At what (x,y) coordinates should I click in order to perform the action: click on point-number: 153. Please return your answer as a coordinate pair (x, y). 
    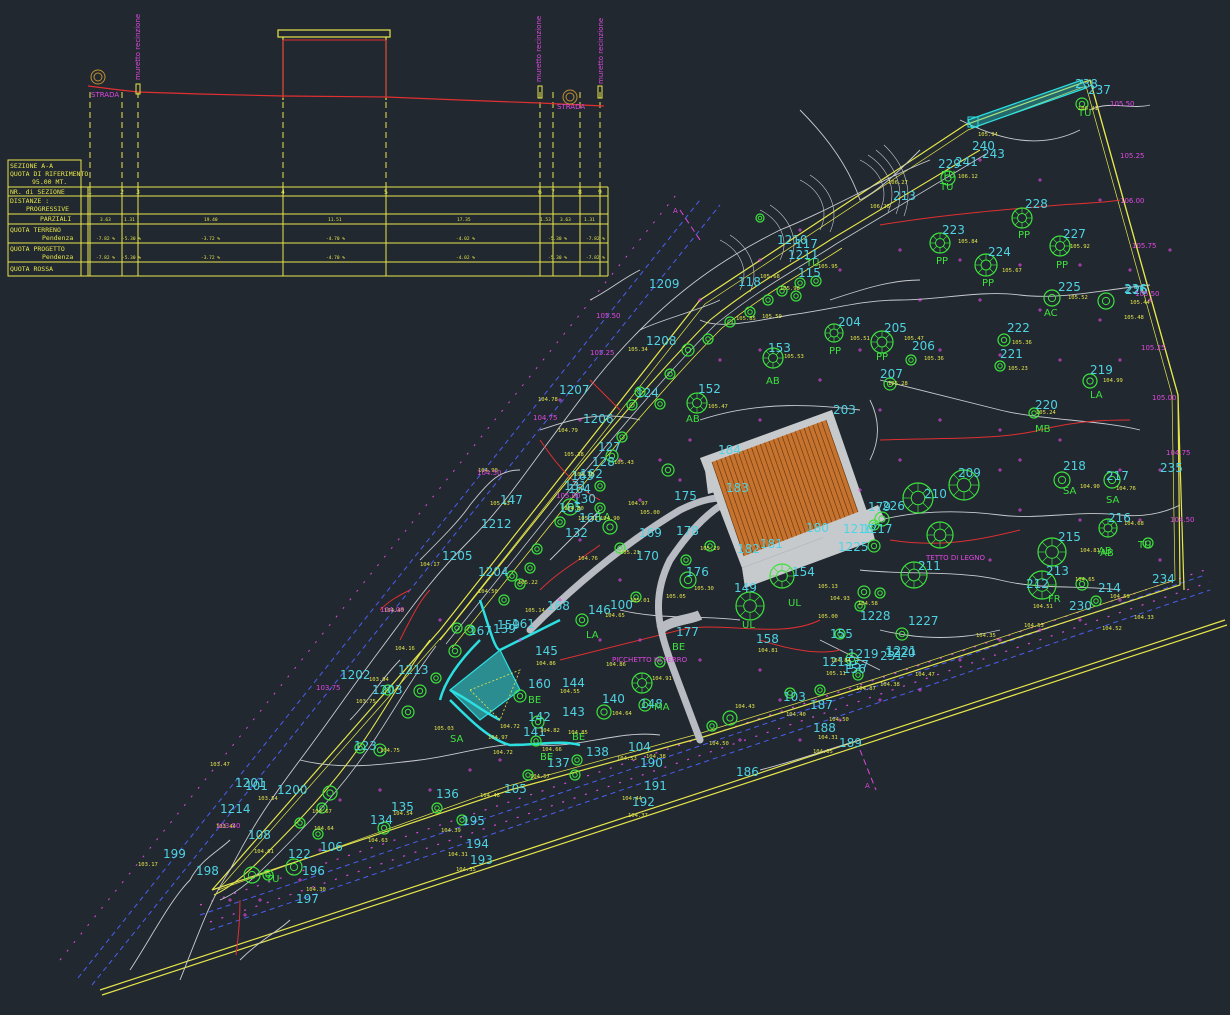
    Looking at the image, I should click on (779, 348).